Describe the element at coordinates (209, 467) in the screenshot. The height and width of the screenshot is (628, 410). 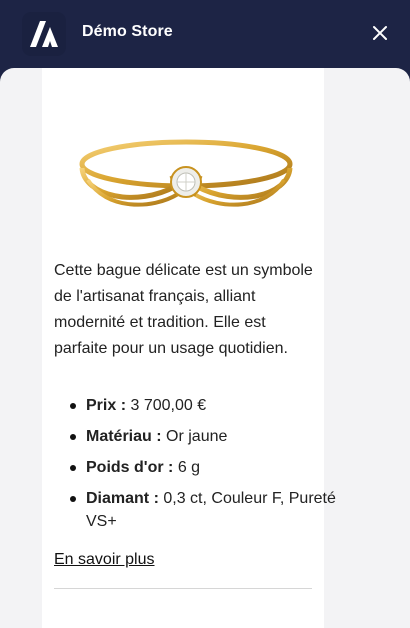
I see `spec-gold-weight: Poids d'or : 6 g` at that location.